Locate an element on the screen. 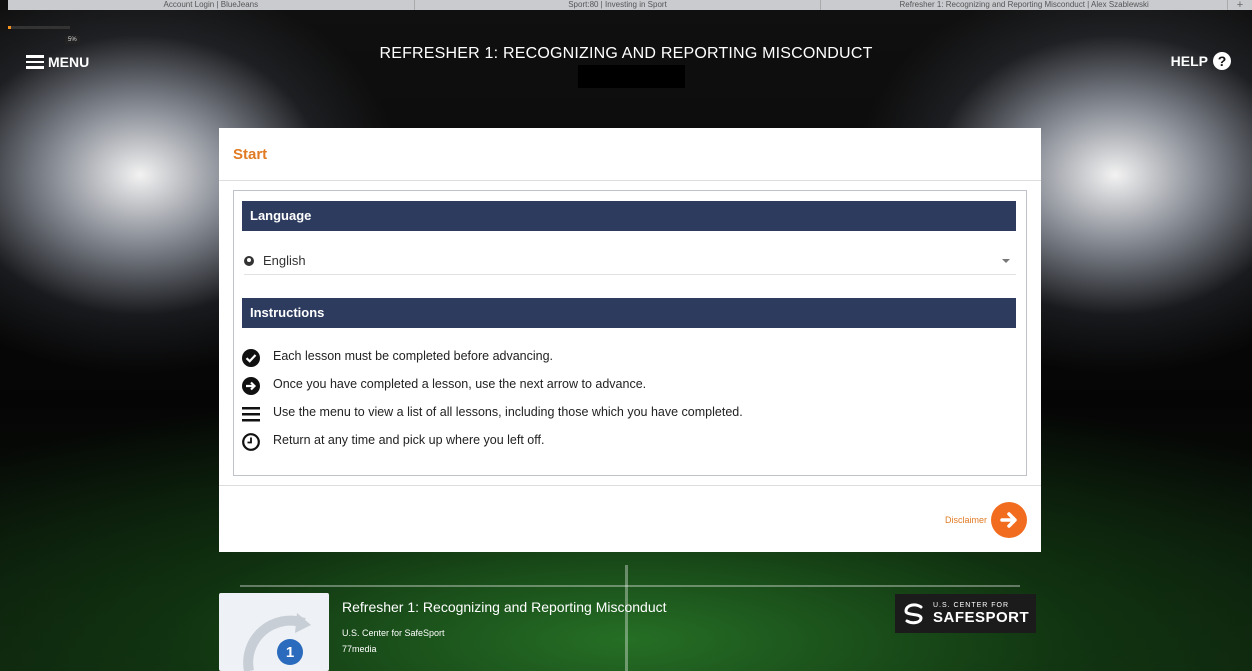 This screenshot has height=671, width=1252. help-label: HELP is located at coordinates (1189, 61).